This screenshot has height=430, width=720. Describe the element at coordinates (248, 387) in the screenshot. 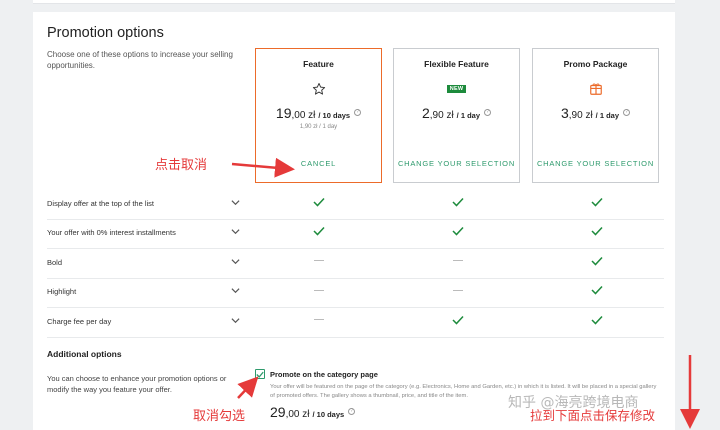

I see `arrow-to-checkbox` at that location.